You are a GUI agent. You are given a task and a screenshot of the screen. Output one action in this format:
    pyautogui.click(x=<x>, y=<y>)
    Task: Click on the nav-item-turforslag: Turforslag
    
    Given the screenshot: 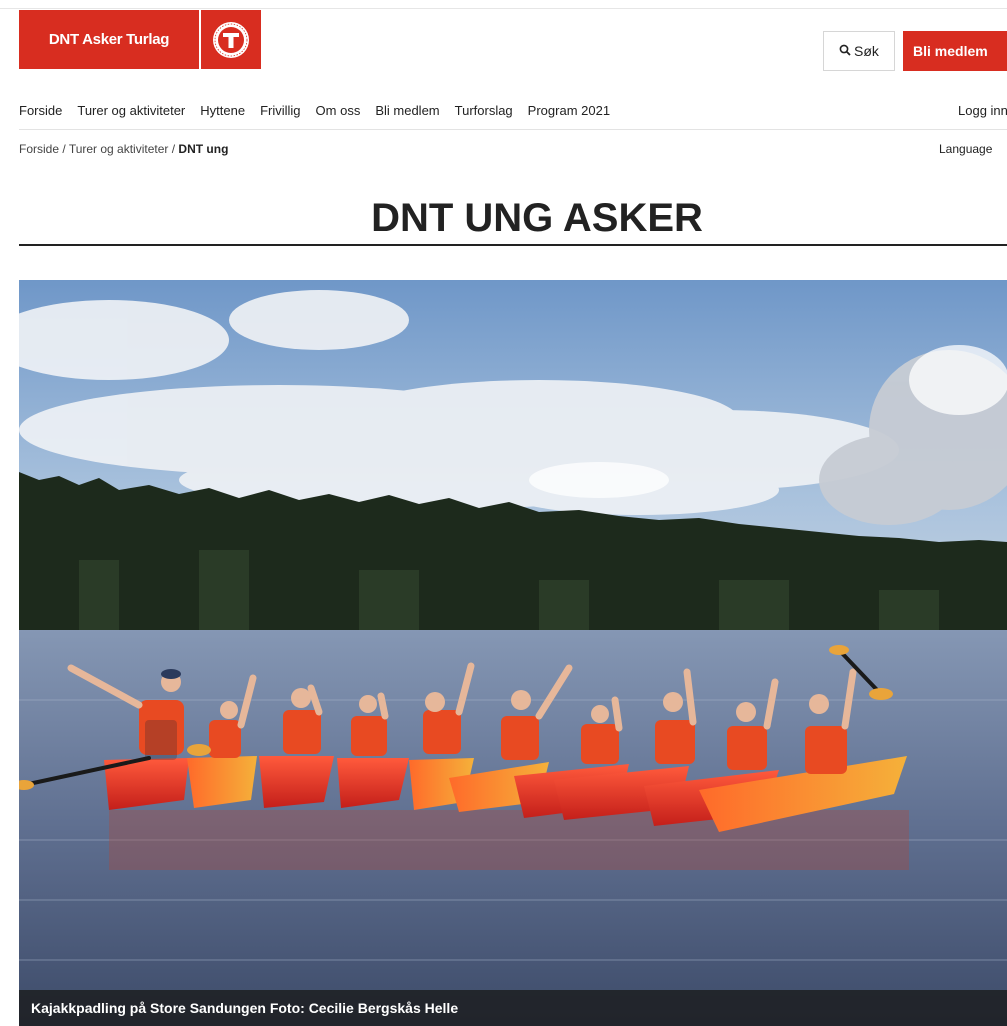 What is the action you would take?
    pyautogui.click(x=484, y=110)
    